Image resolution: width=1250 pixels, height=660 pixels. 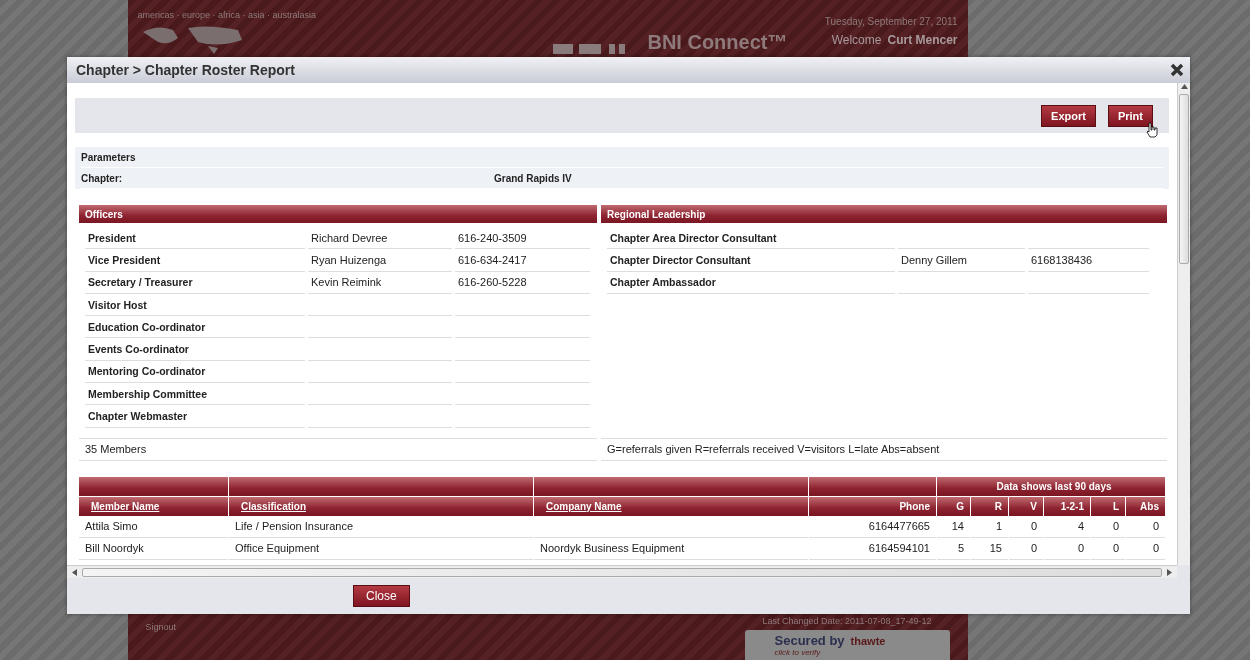 I want to click on parameter-label: Chapter:, so click(x=102, y=178).